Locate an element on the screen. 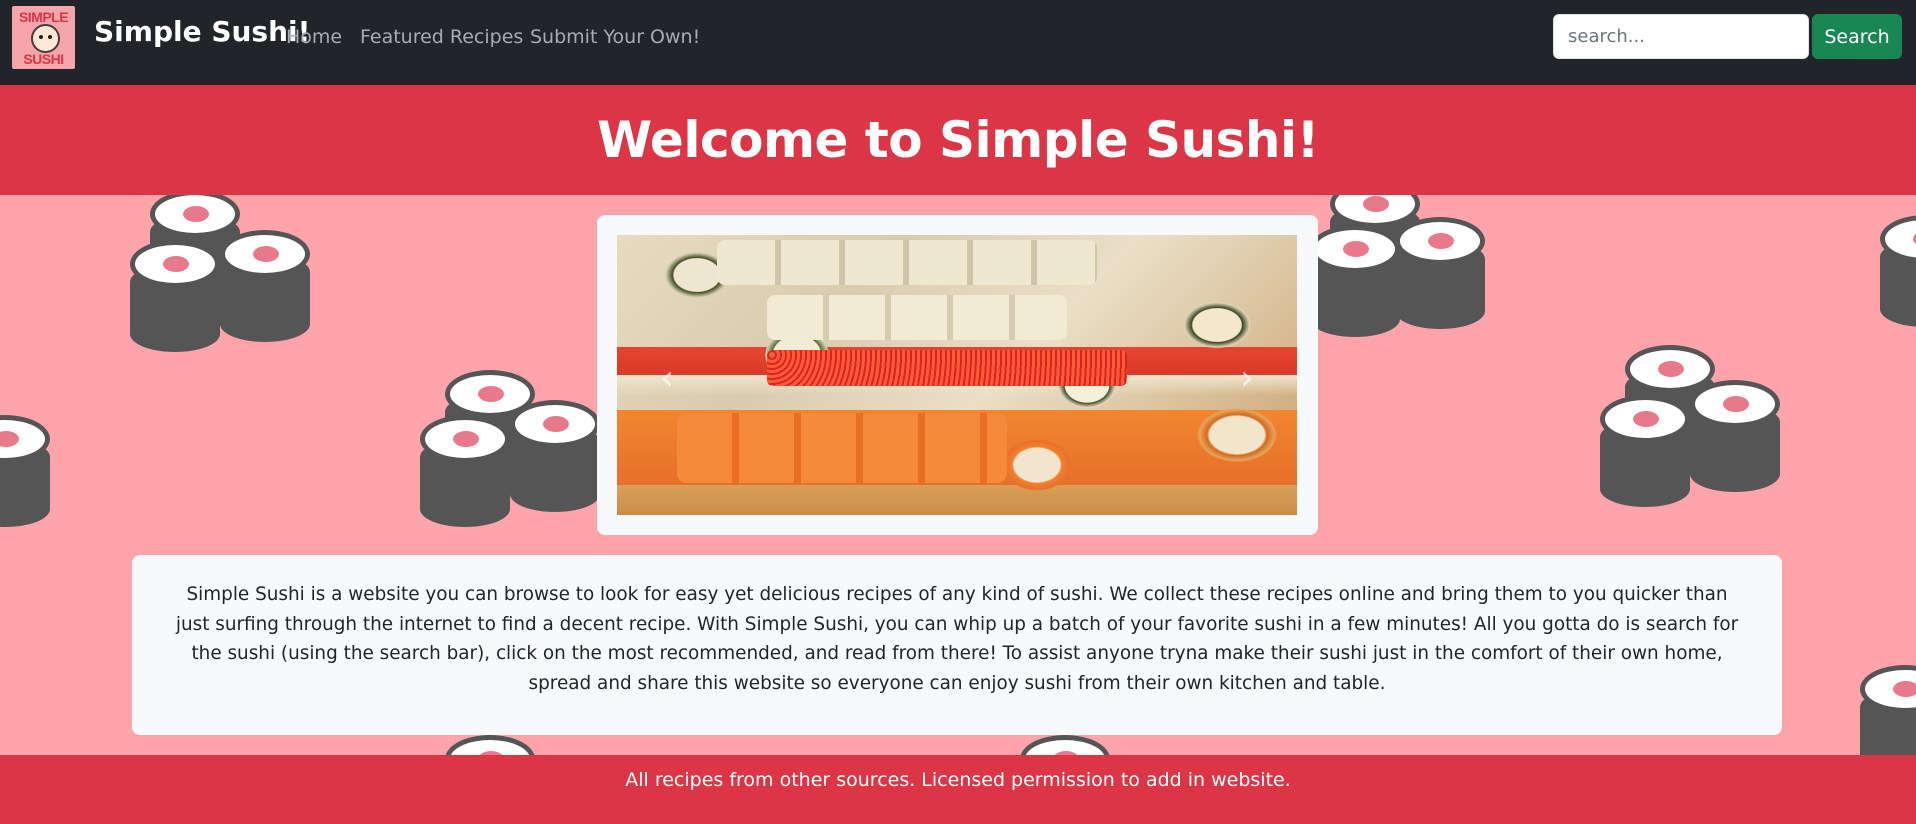 Image resolution: width=1916 pixels, height=824 pixels. carousel-prev-icon: ‹ is located at coordinates (667, 378).